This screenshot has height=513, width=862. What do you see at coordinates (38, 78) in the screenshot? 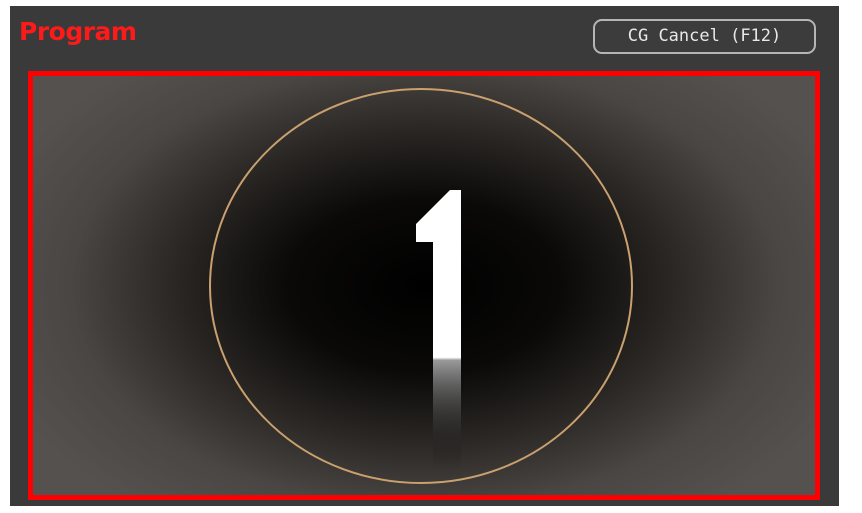
I see `countdown-number: 1` at bounding box center [38, 78].